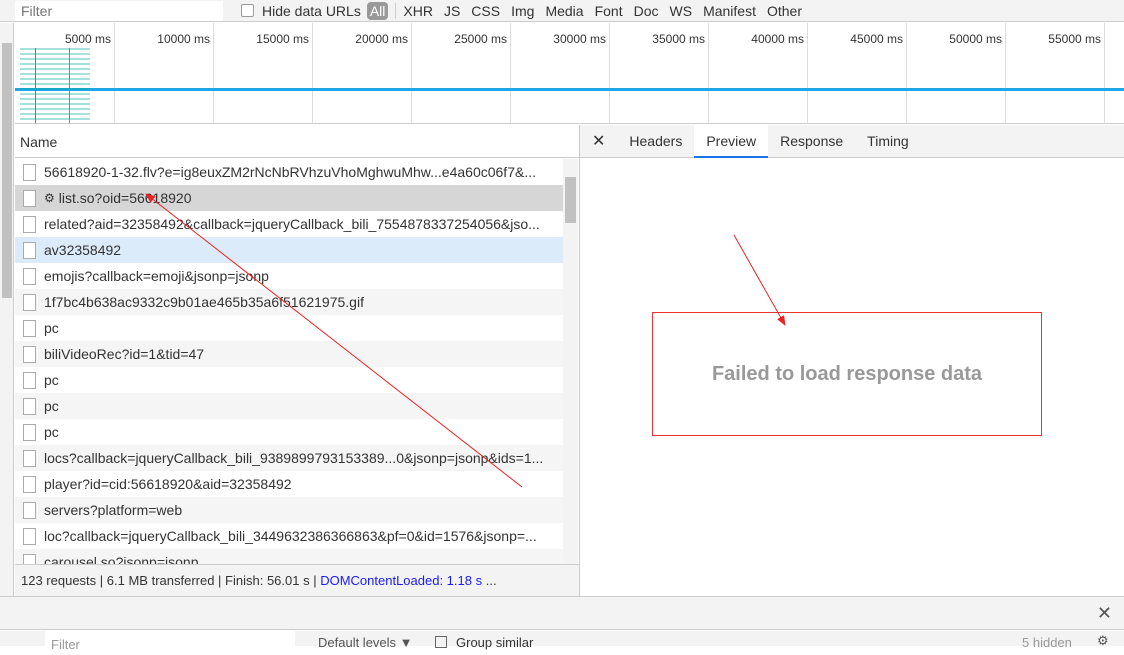 This screenshot has height=655, width=1124. What do you see at coordinates (441, 642) in the screenshot?
I see `group-similar-checkbox` at bounding box center [441, 642].